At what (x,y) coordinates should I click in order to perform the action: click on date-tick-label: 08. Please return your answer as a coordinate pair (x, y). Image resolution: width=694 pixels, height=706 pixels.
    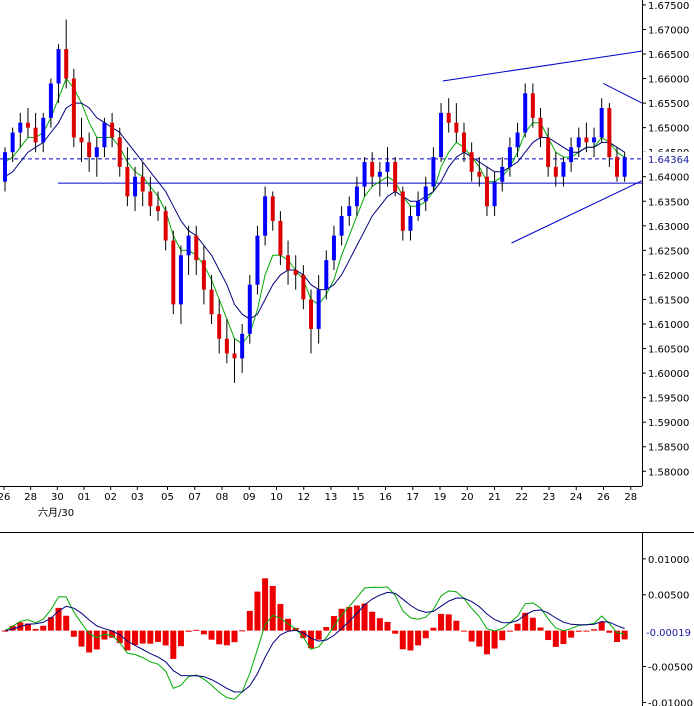
    Looking at the image, I should click on (222, 497).